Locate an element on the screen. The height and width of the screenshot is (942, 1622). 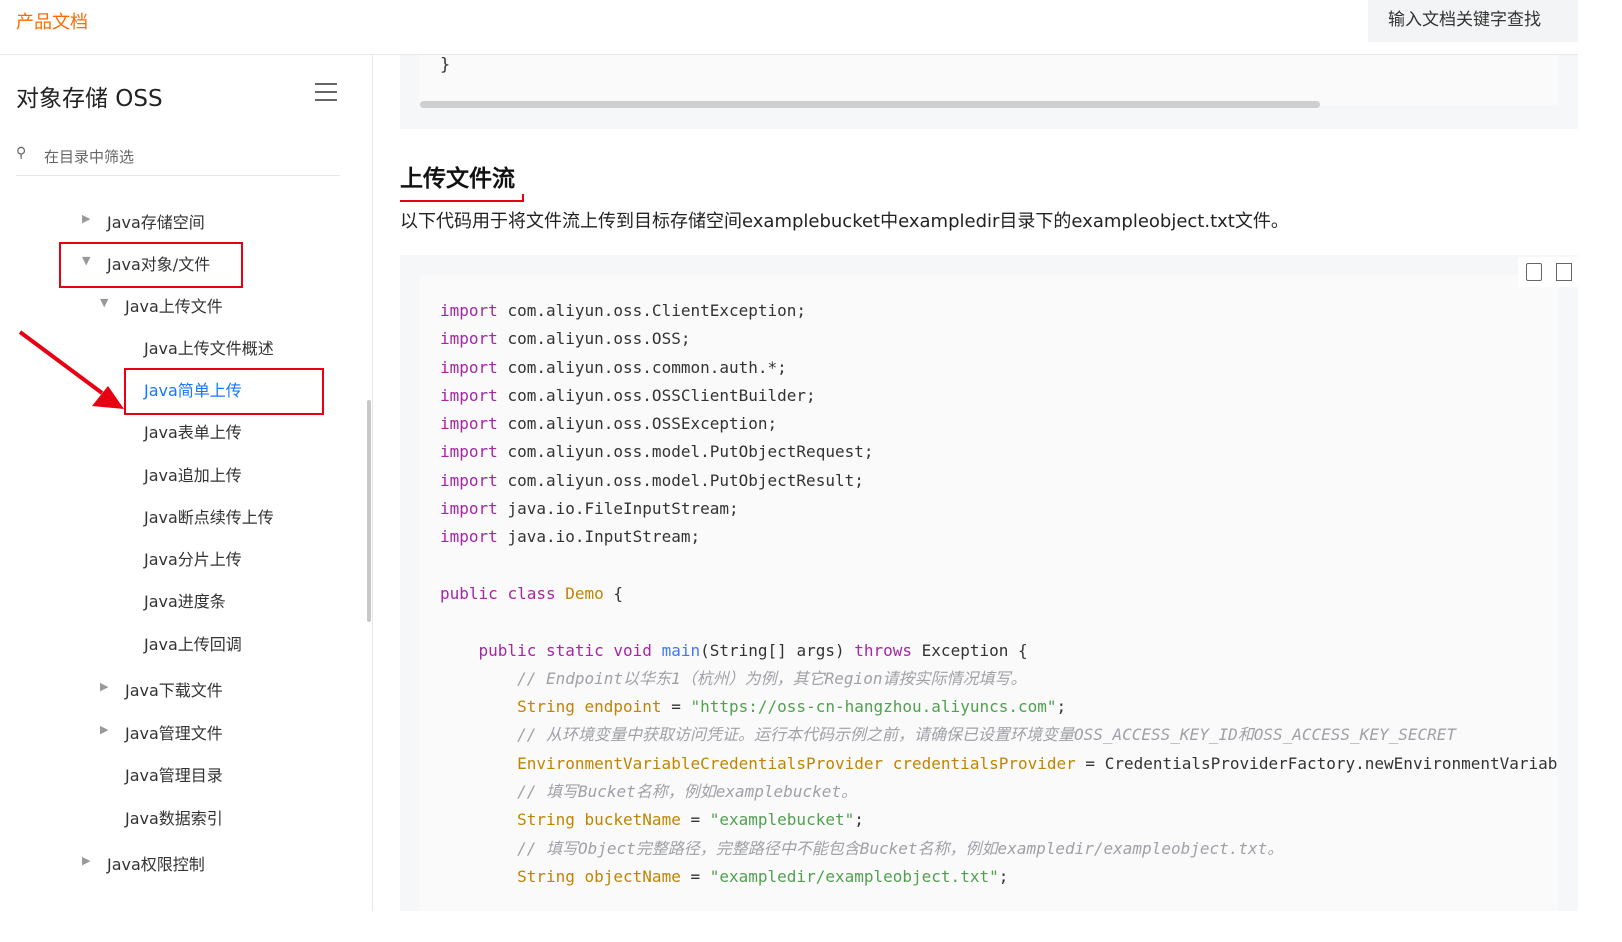
previous-code-block: } is located at coordinates (989, 92).